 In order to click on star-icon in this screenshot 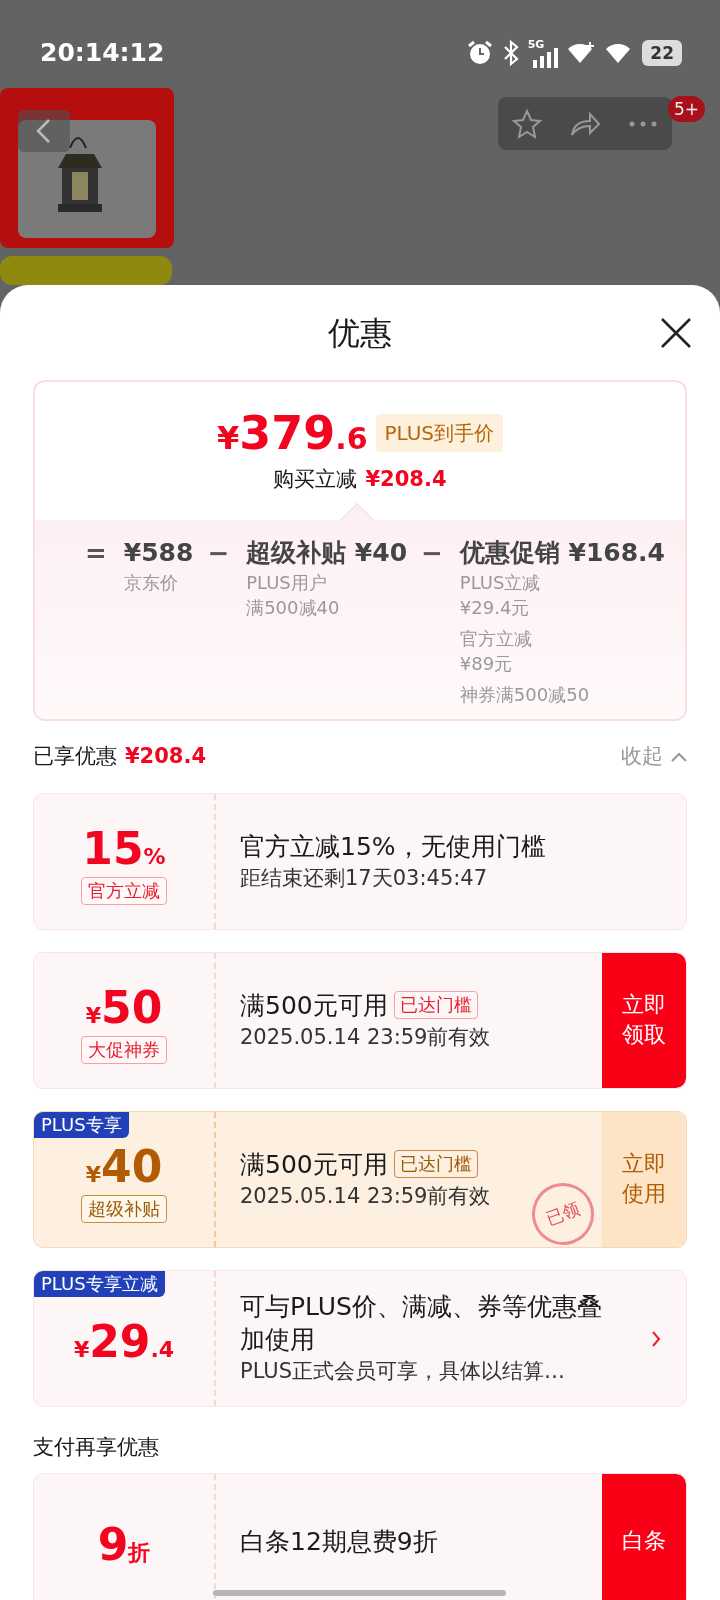, I will do `click(527, 123)`.